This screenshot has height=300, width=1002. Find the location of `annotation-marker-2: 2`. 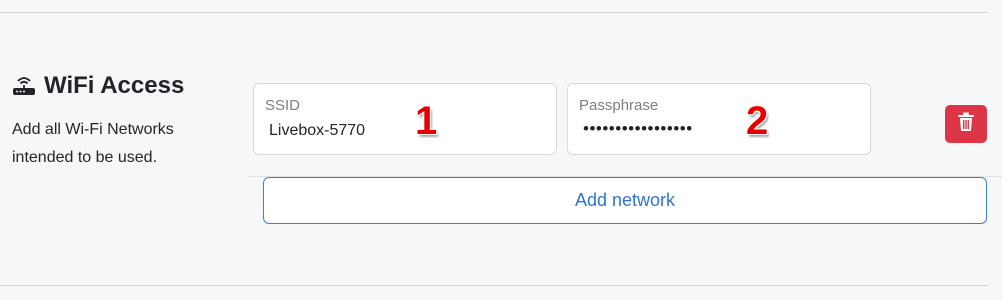

annotation-marker-2: 2 is located at coordinates (757, 121).